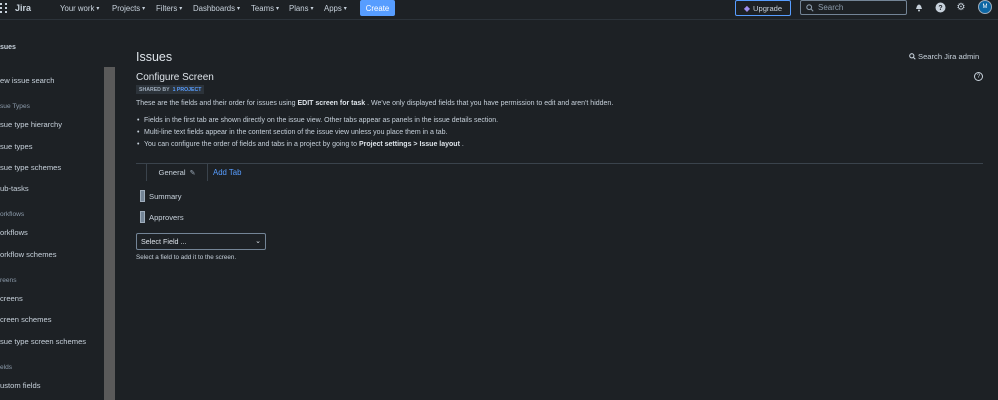 The image size is (998, 400). What do you see at coordinates (258, 241) in the screenshot?
I see `chevron-down-icon: ⌄` at bounding box center [258, 241].